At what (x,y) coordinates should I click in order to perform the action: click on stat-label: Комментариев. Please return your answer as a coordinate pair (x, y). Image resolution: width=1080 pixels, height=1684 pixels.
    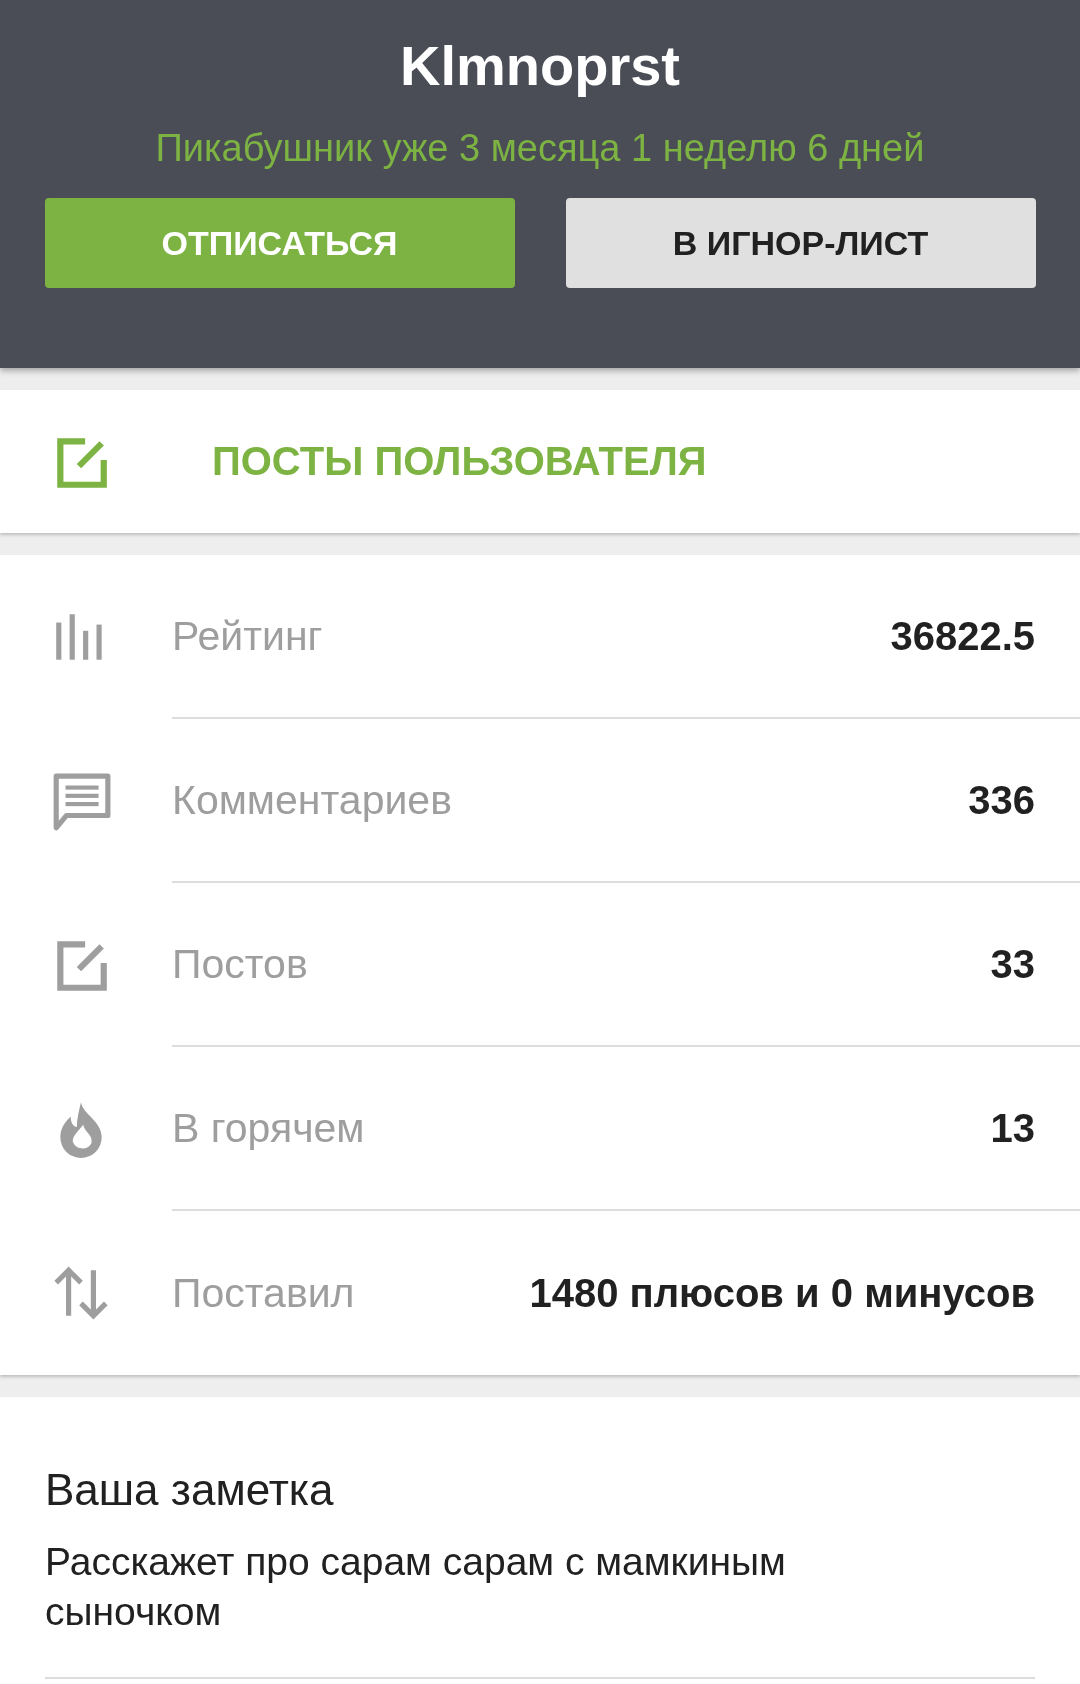
    Looking at the image, I should click on (312, 800).